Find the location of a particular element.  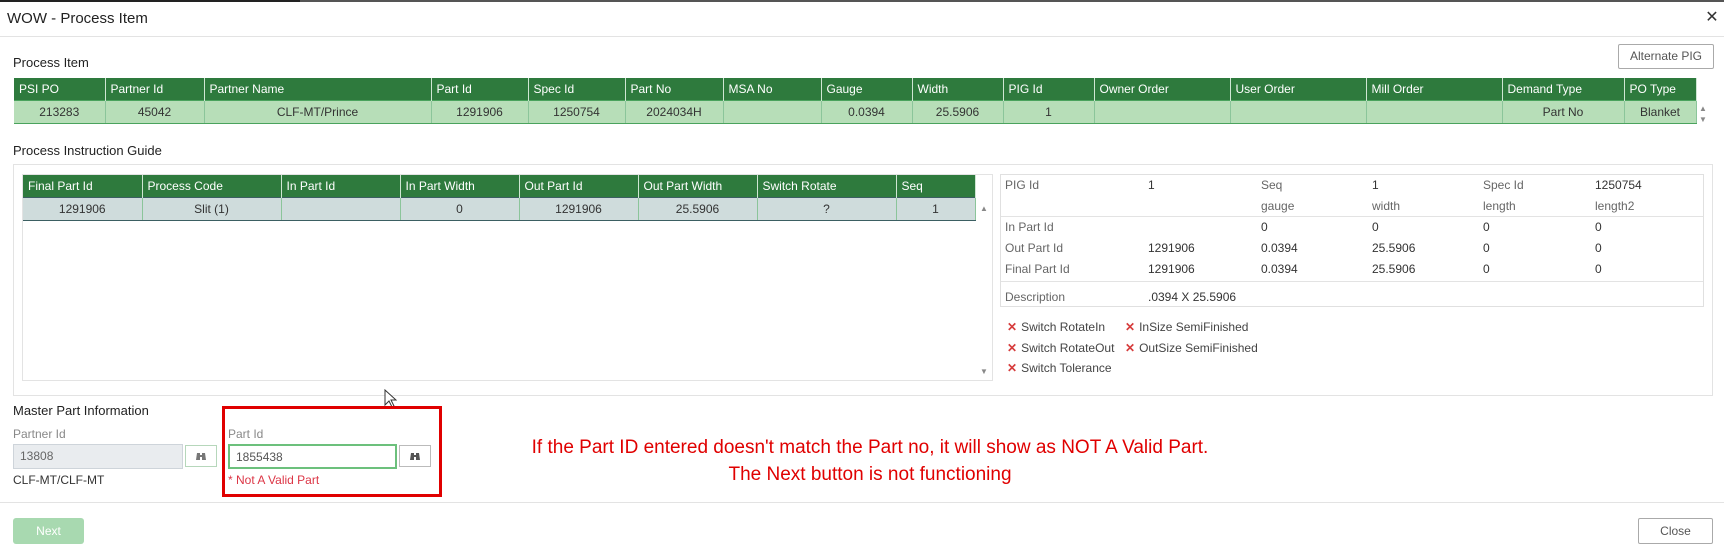

detail-row-label: Out Part Id is located at coordinates (1034, 248).